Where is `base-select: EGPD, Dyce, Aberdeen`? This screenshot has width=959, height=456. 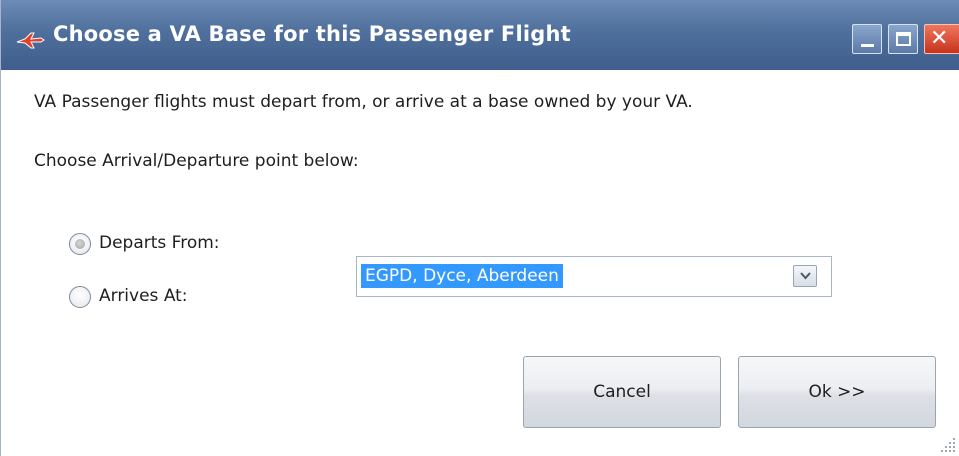
base-select: EGPD, Dyce, Aberdeen is located at coordinates (594, 276).